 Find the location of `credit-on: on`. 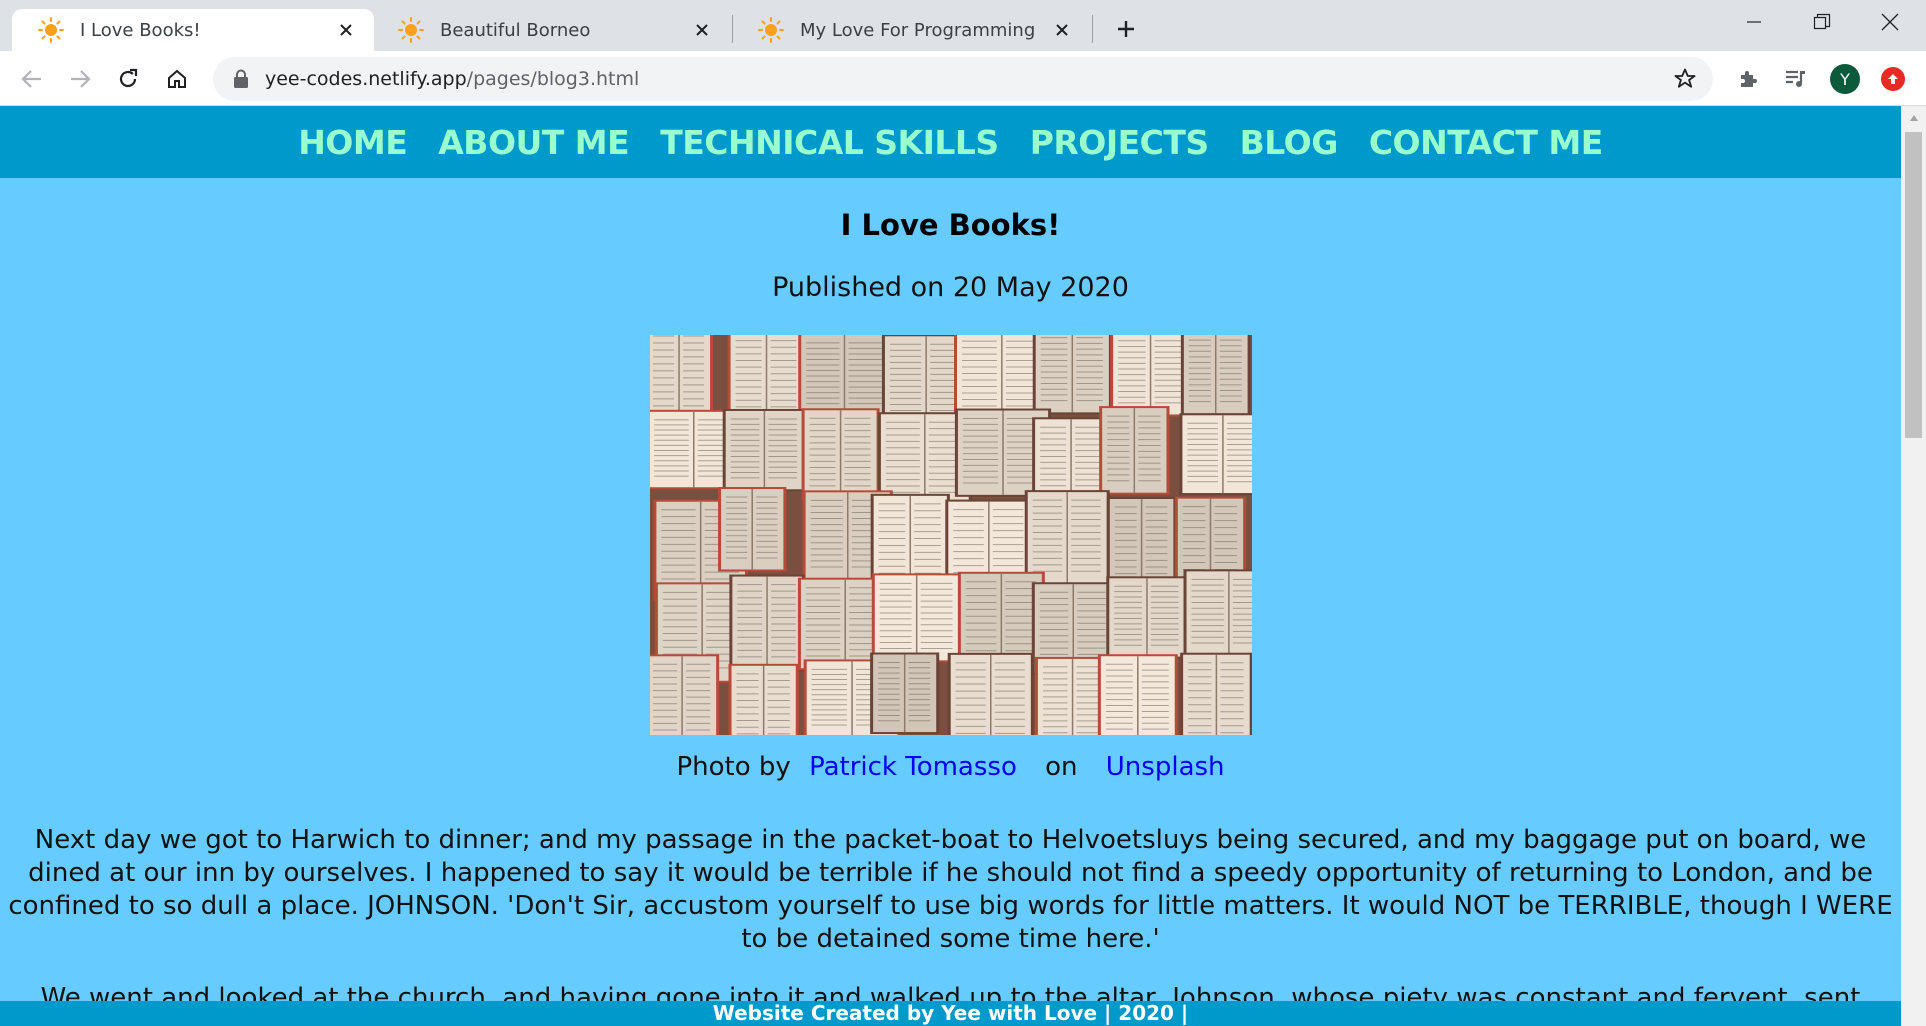

credit-on: on is located at coordinates (1061, 767).